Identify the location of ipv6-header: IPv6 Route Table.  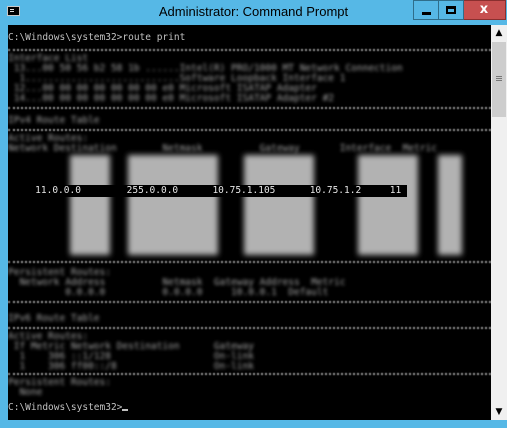
(54, 318).